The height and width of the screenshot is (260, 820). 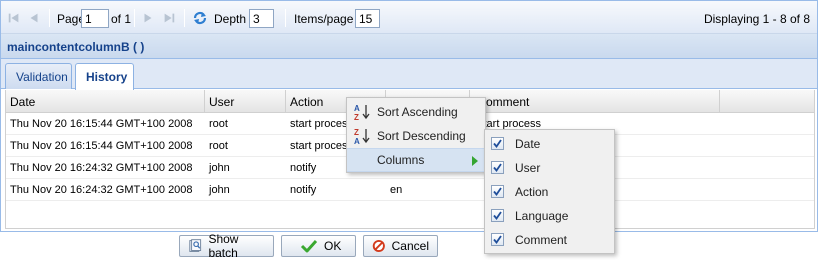 I want to click on tab-validation: Validation, so click(x=38, y=76).